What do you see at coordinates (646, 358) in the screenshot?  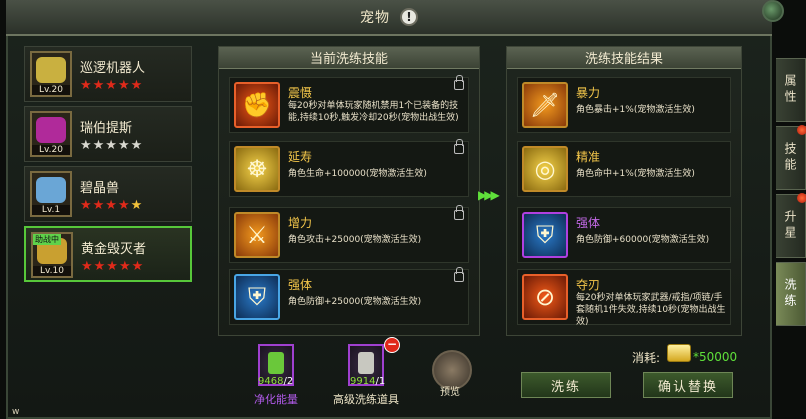 I see `cost-label: 消耗:` at bounding box center [646, 358].